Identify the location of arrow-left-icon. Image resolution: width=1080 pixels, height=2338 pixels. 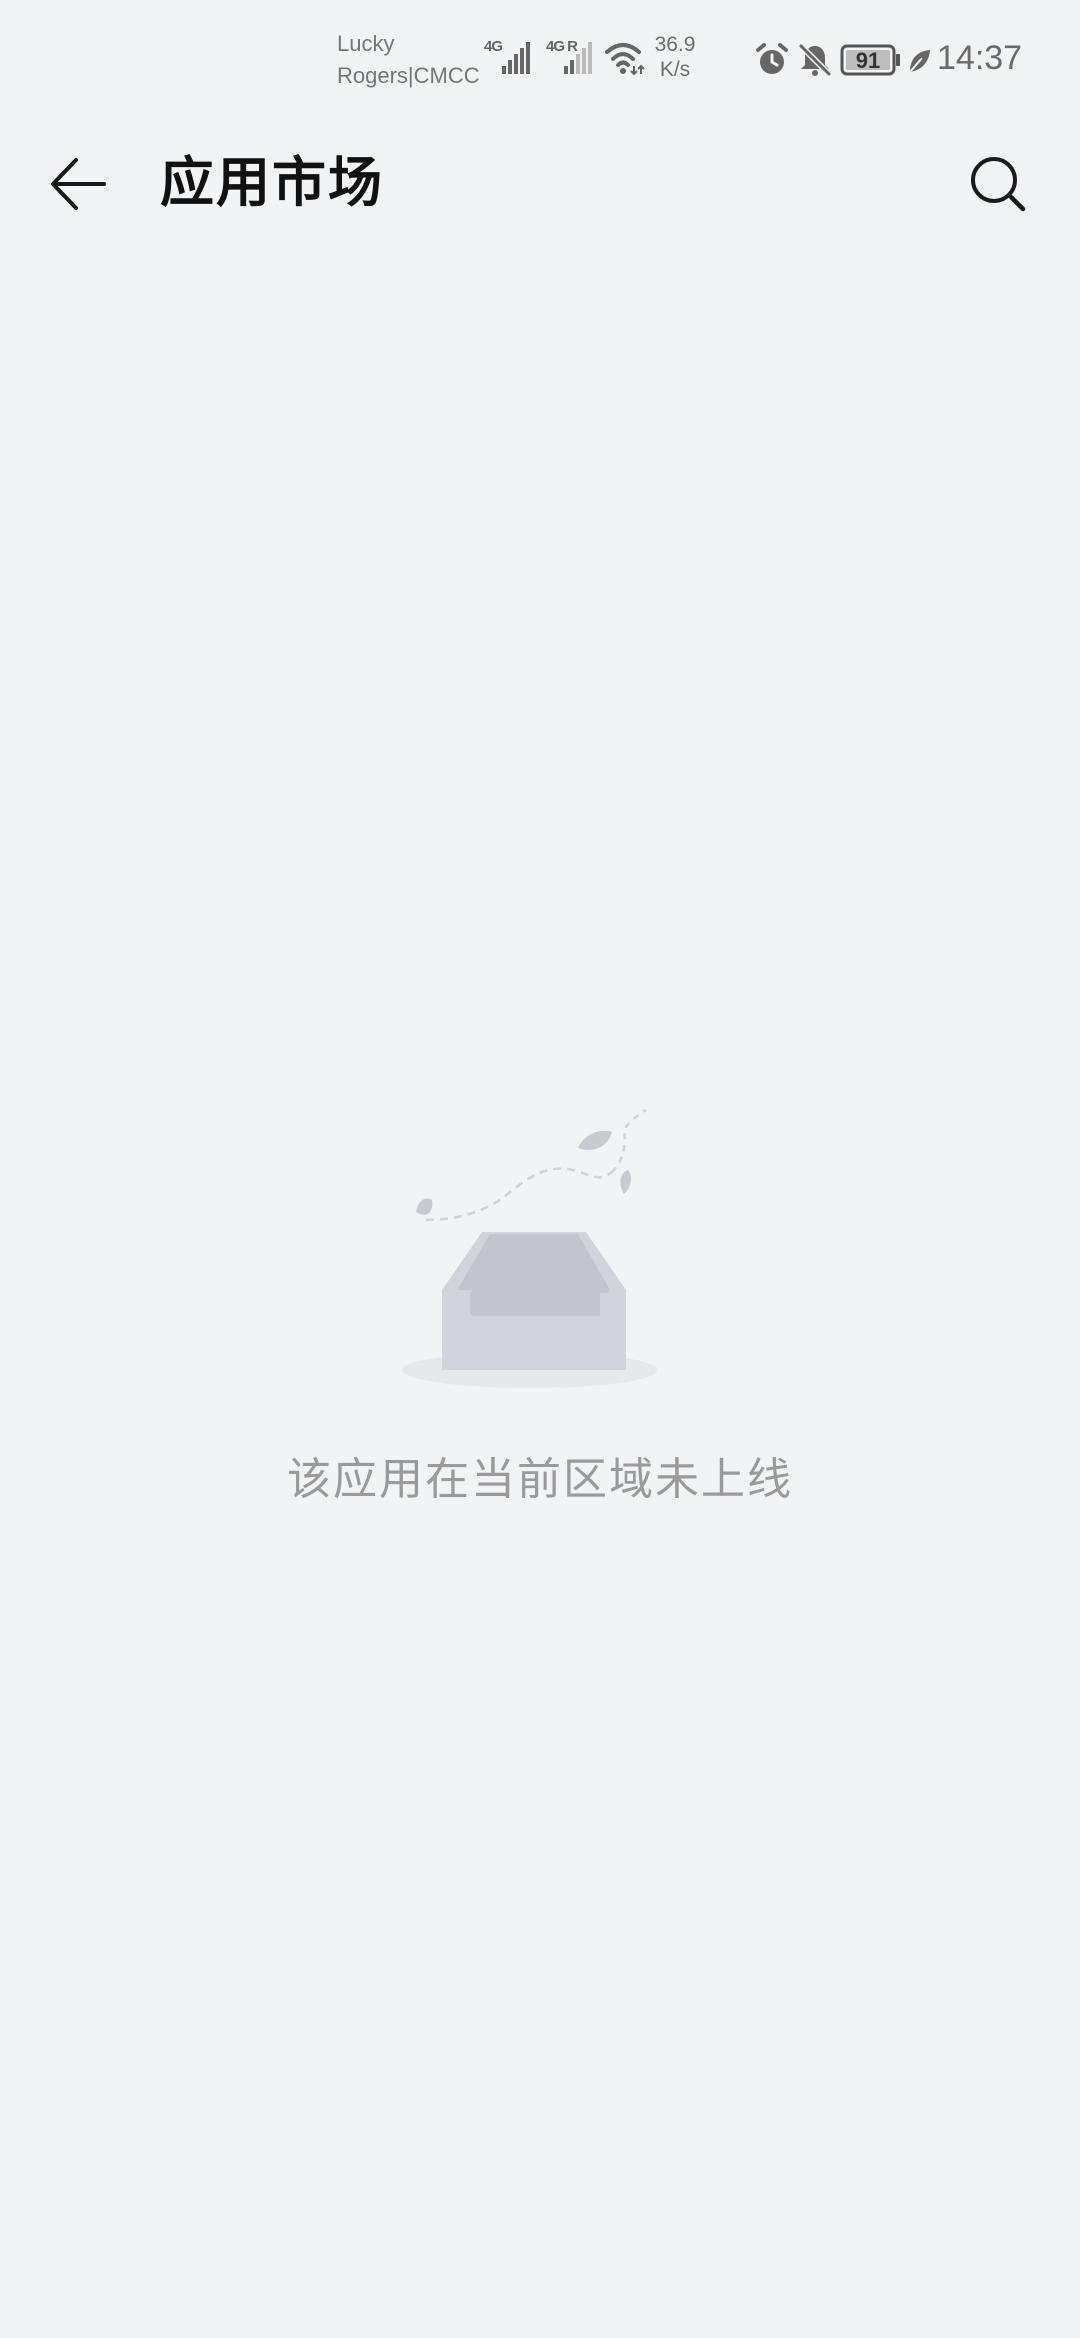
(78, 184).